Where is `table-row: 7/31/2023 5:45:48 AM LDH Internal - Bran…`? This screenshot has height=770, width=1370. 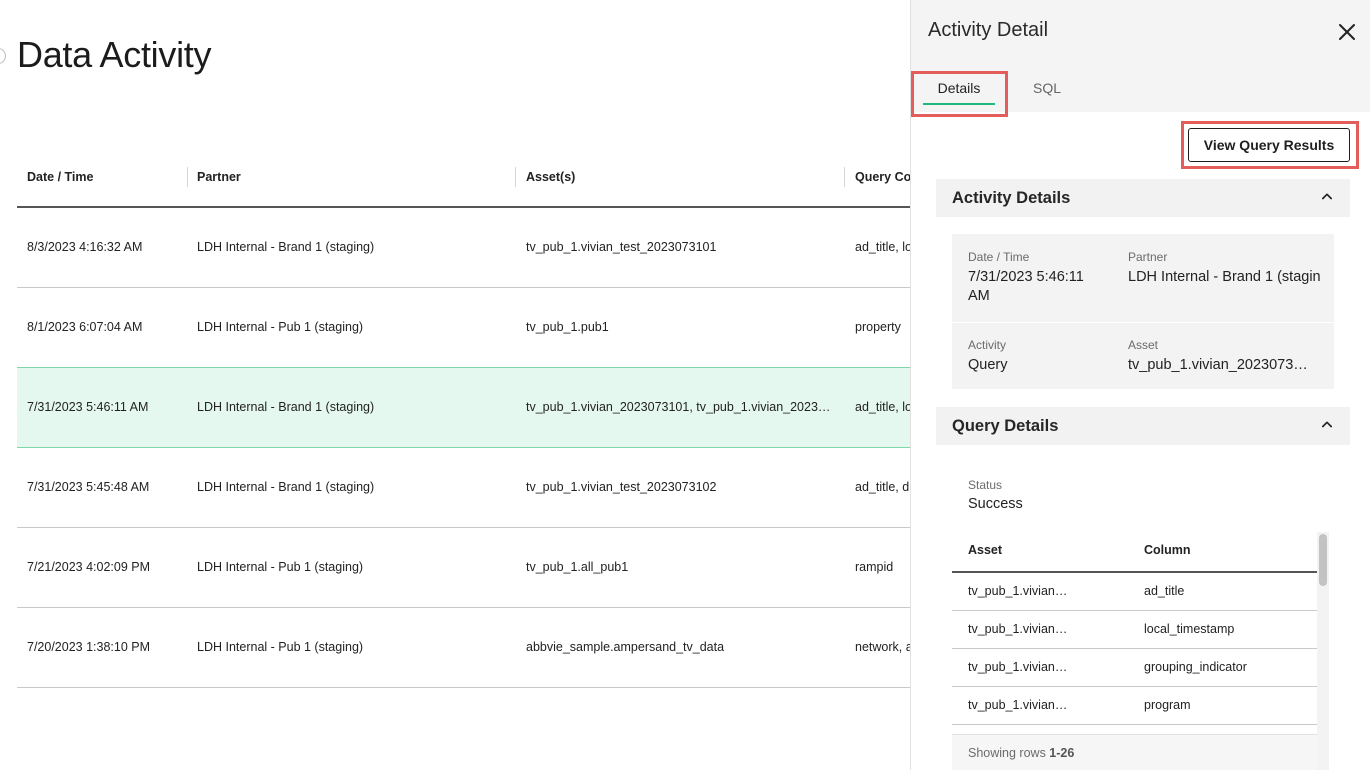
table-row: 7/31/2023 5:45:48 AM LDH Internal - Bran… is located at coordinates (463, 488).